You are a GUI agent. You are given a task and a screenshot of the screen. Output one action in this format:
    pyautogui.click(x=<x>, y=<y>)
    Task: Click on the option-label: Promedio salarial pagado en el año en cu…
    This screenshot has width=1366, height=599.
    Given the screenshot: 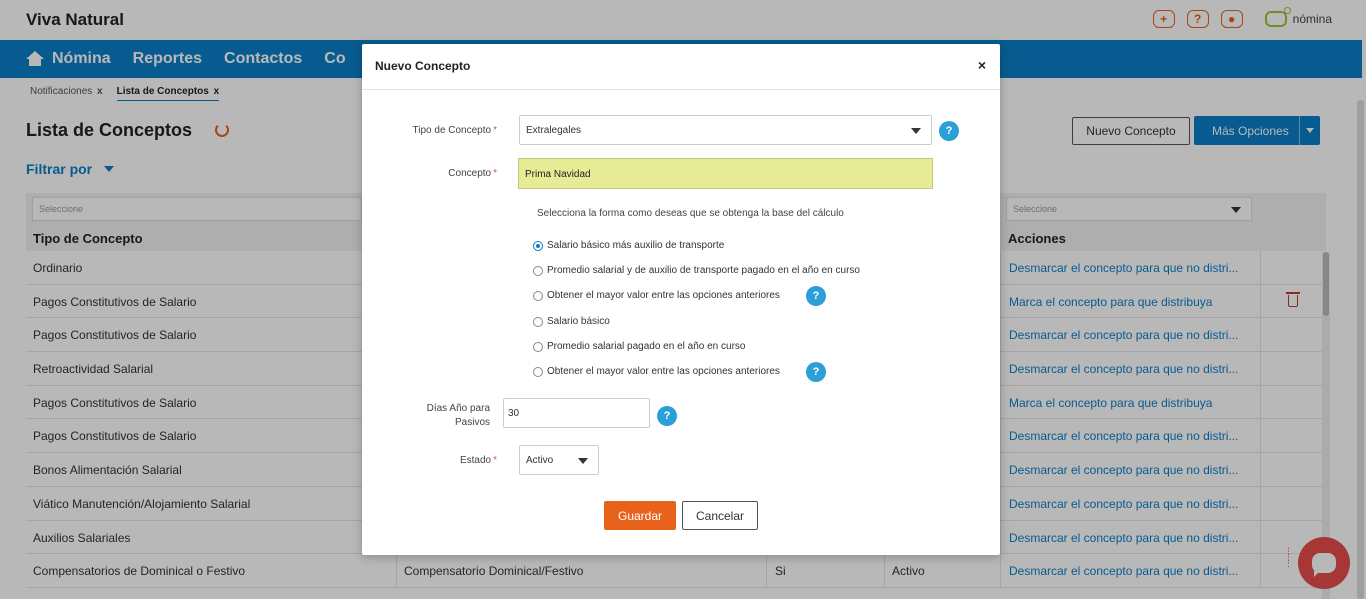 What is the action you would take?
    pyautogui.click(x=646, y=346)
    